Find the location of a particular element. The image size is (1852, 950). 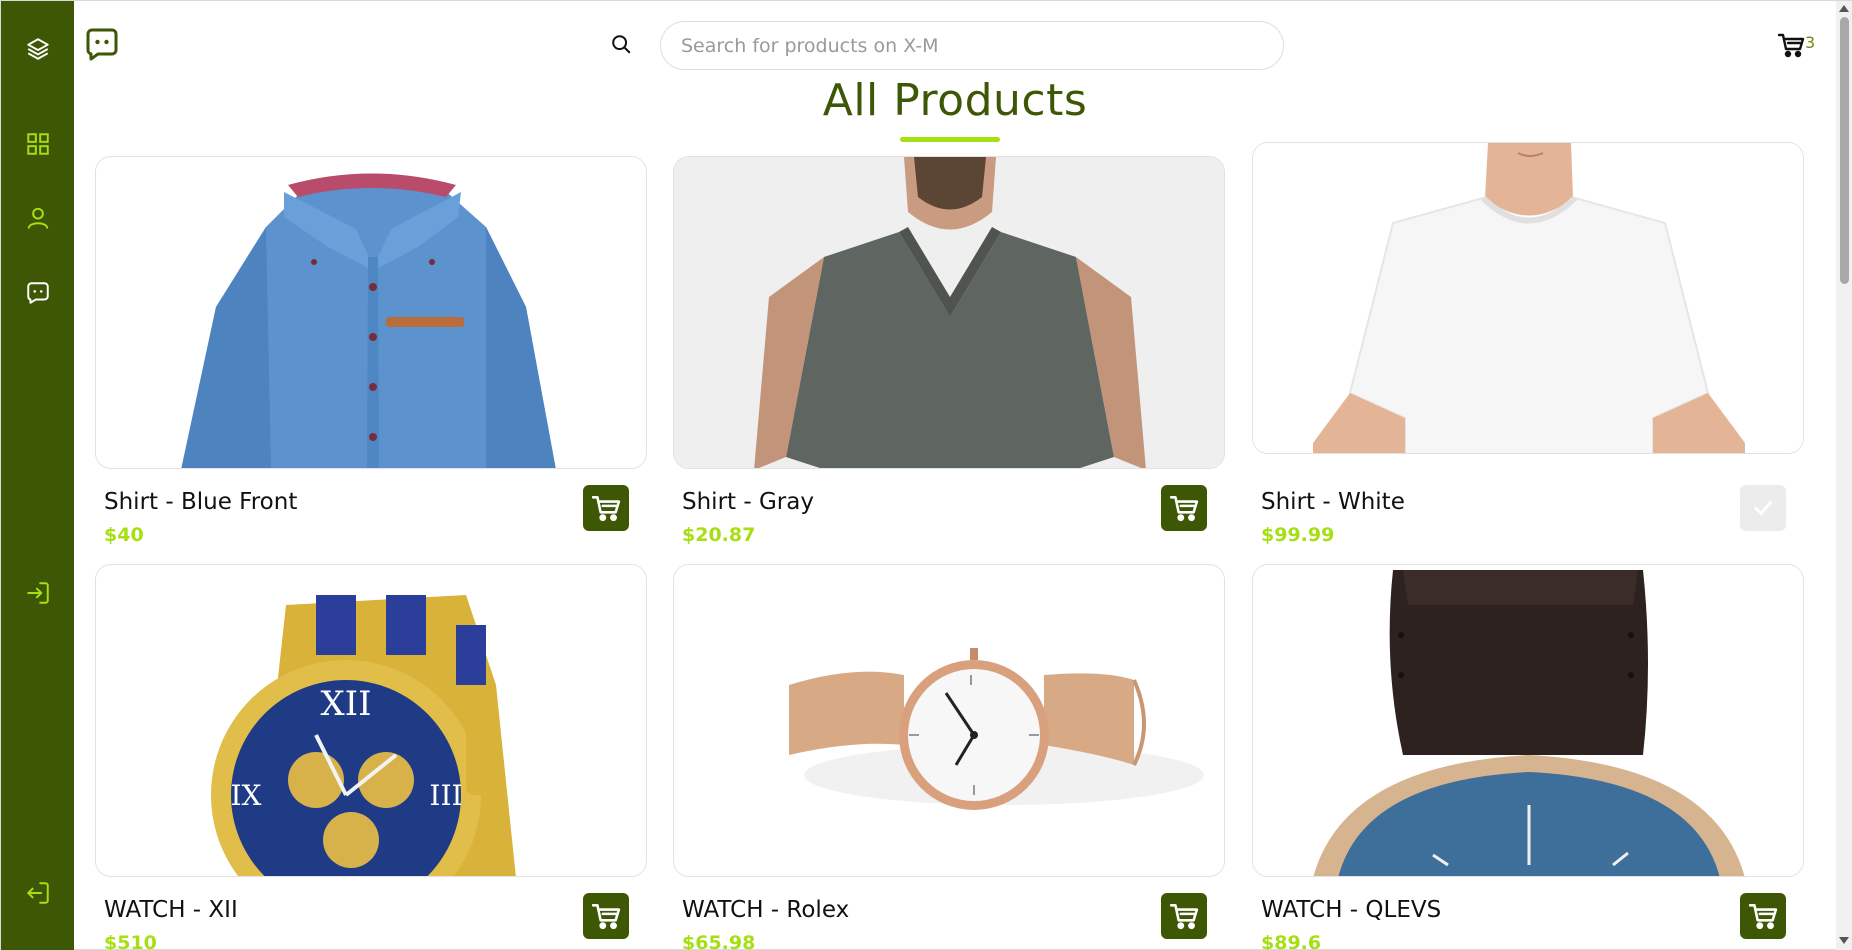

svg-text: IX is located at coordinates (246, 795).